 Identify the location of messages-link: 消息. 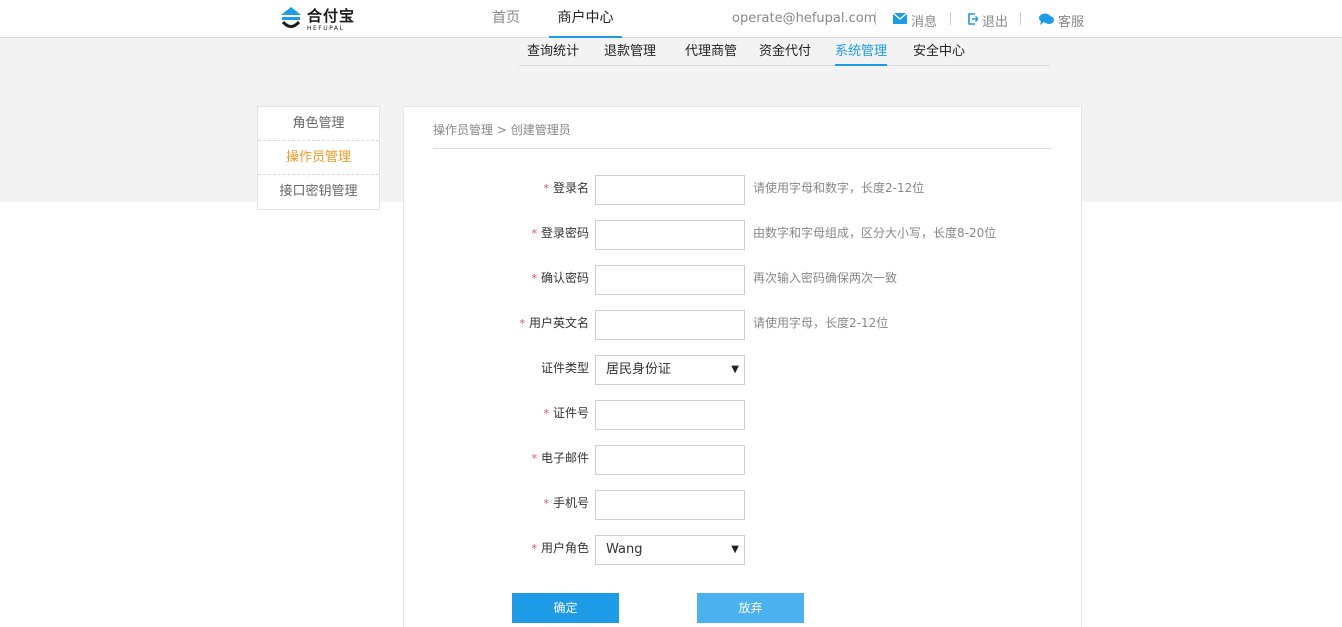
(915, 20).